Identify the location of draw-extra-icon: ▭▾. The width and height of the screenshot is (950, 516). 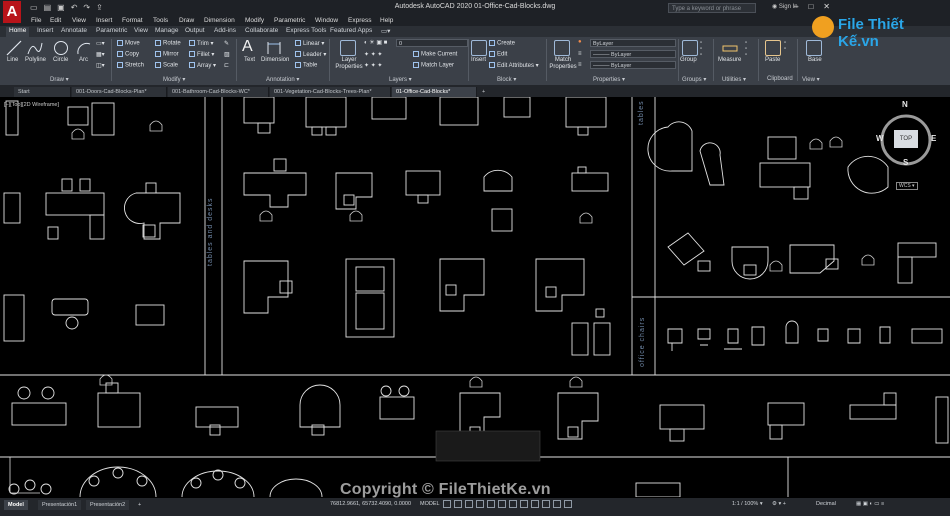
(100, 43).